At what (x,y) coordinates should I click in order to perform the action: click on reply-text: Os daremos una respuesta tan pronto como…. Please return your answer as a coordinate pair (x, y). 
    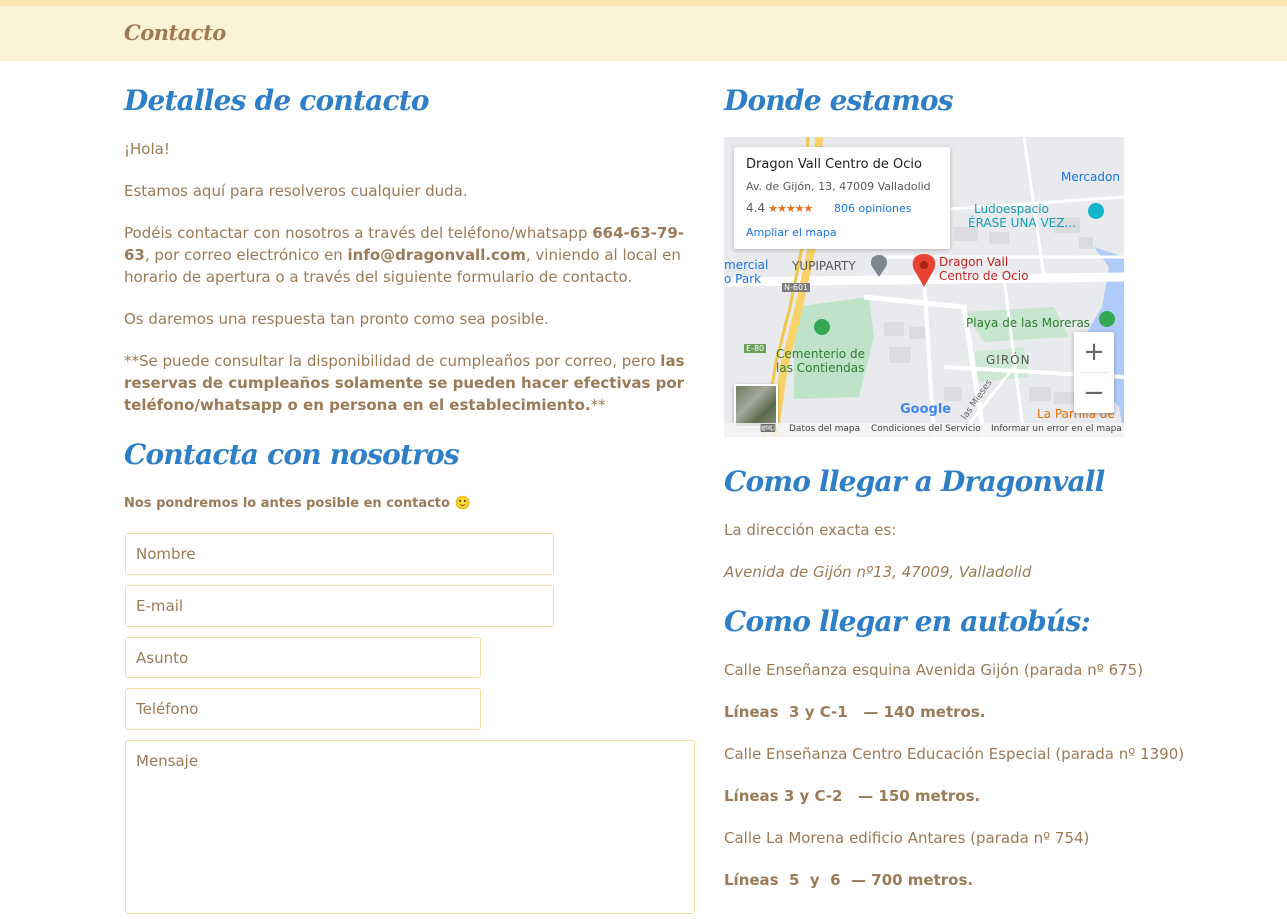
    Looking at the image, I should click on (336, 319).